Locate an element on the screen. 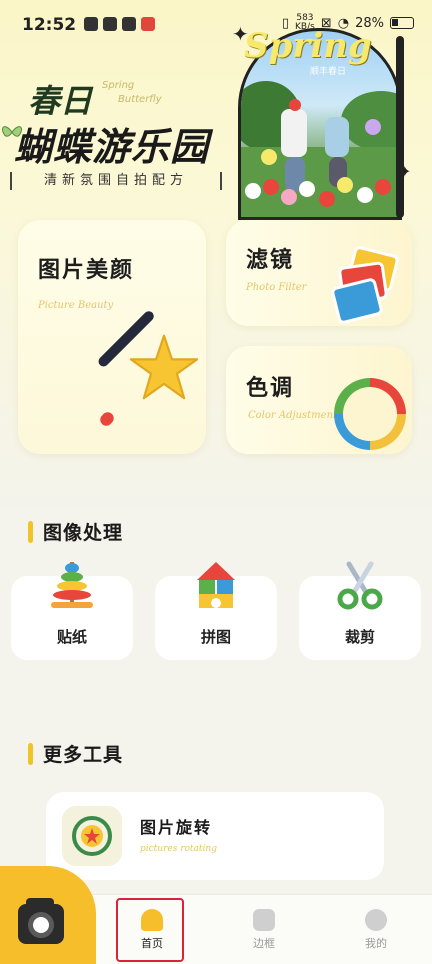 The width and height of the screenshot is (432, 964). building-blocks-icon is located at coordinates (216, 585).